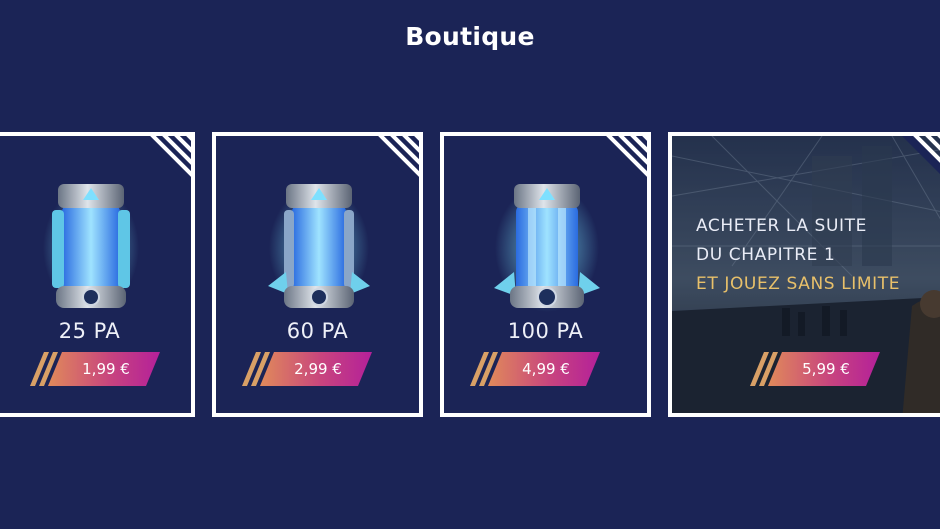 The image size is (940, 529). I want to click on offer-name: 25 PA, so click(89, 331).